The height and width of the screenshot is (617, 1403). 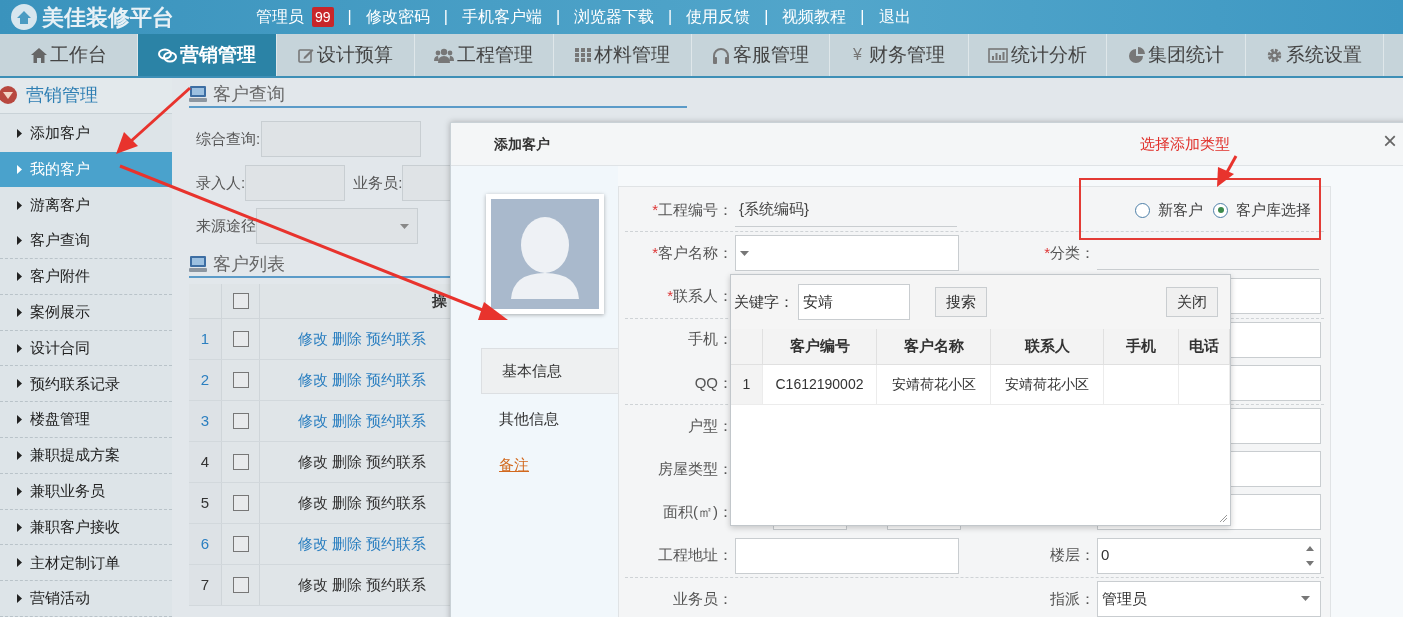 What do you see at coordinates (86, 527) in the screenshot?
I see `sidebar-item: 兼职客户接收` at bounding box center [86, 527].